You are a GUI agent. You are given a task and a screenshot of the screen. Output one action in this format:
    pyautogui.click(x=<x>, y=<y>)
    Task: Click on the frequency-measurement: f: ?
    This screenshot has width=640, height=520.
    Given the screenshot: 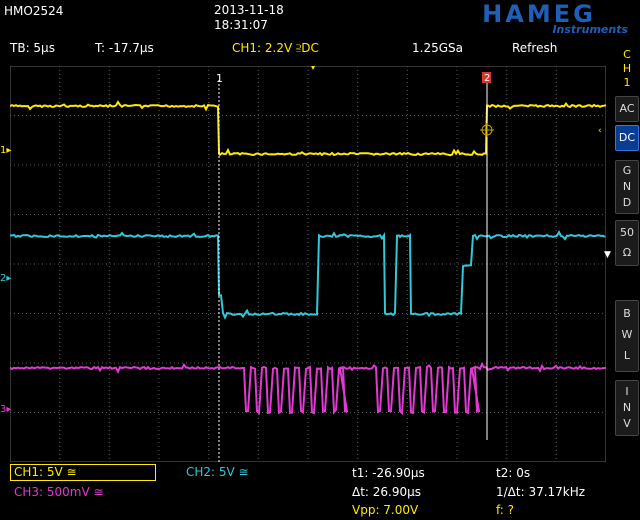 What is the action you would take?
    pyautogui.click(x=505, y=510)
    